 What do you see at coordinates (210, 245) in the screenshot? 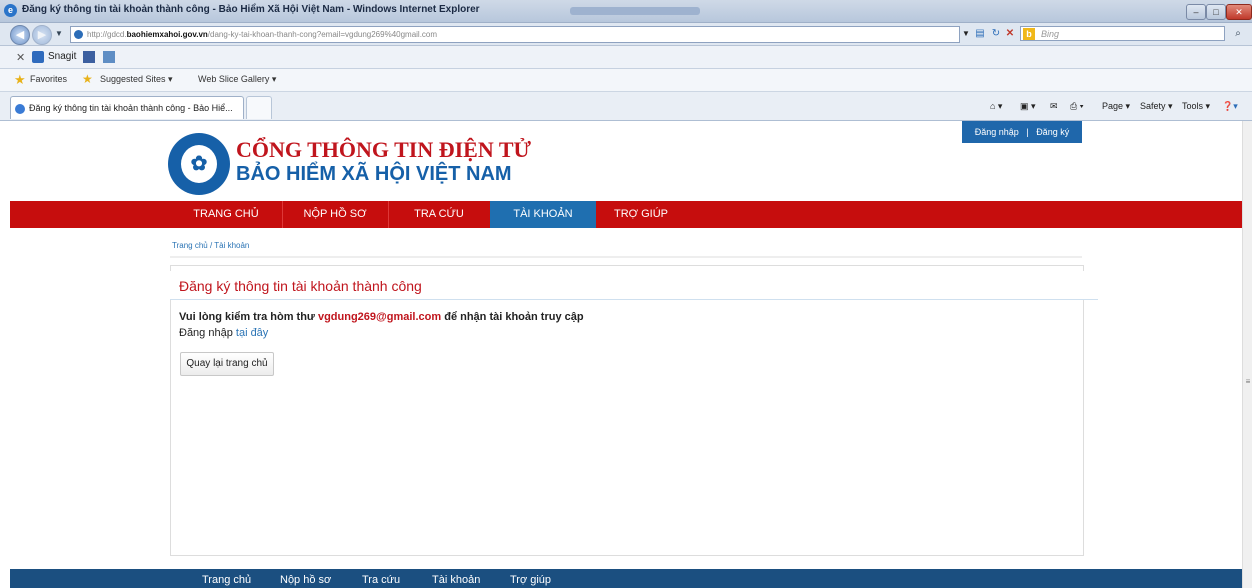
I see `breadcrumb: Trang chủ / Tài khoản` at bounding box center [210, 245].